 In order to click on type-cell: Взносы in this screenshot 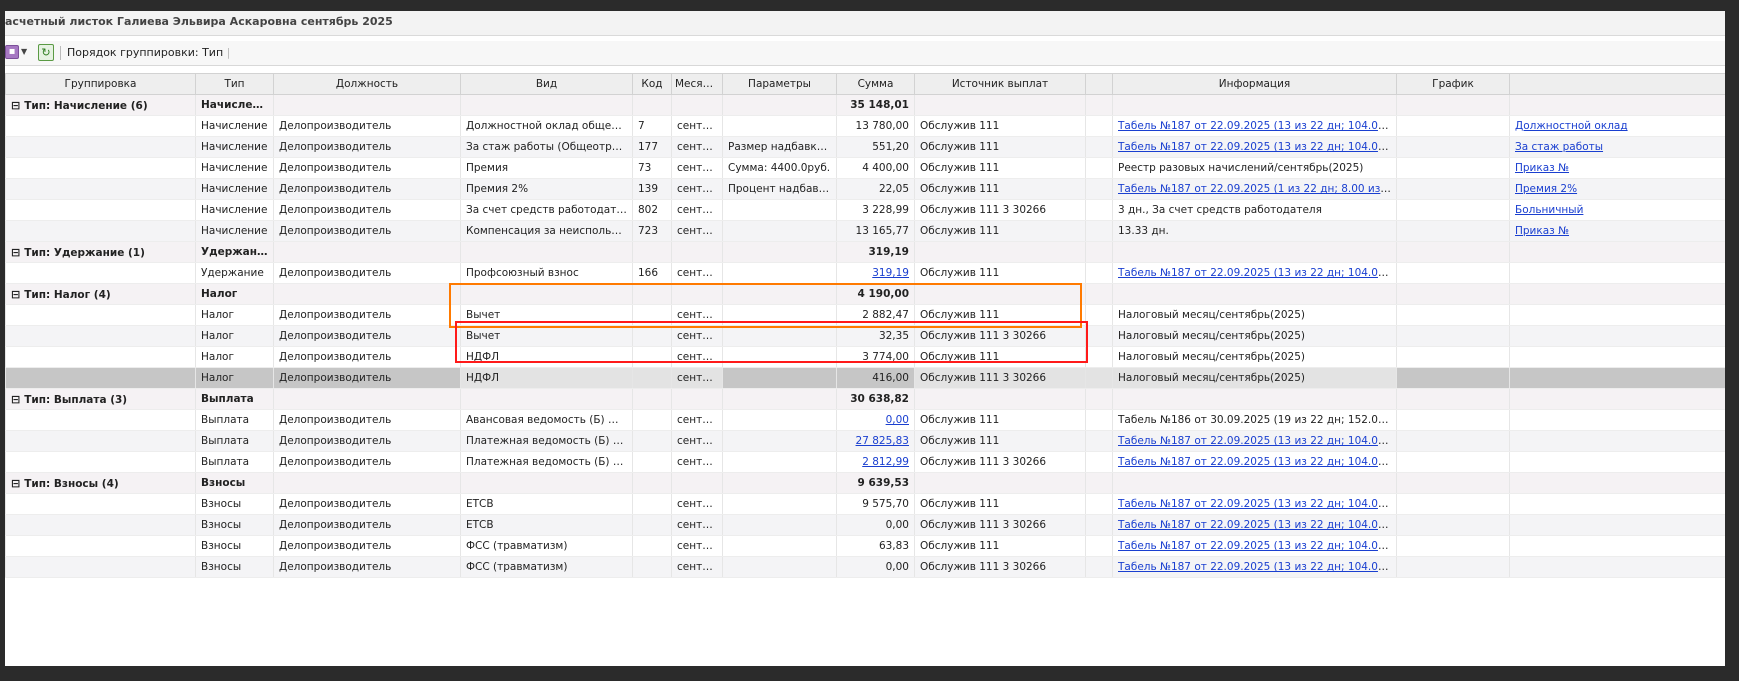, I will do `click(234, 525)`.